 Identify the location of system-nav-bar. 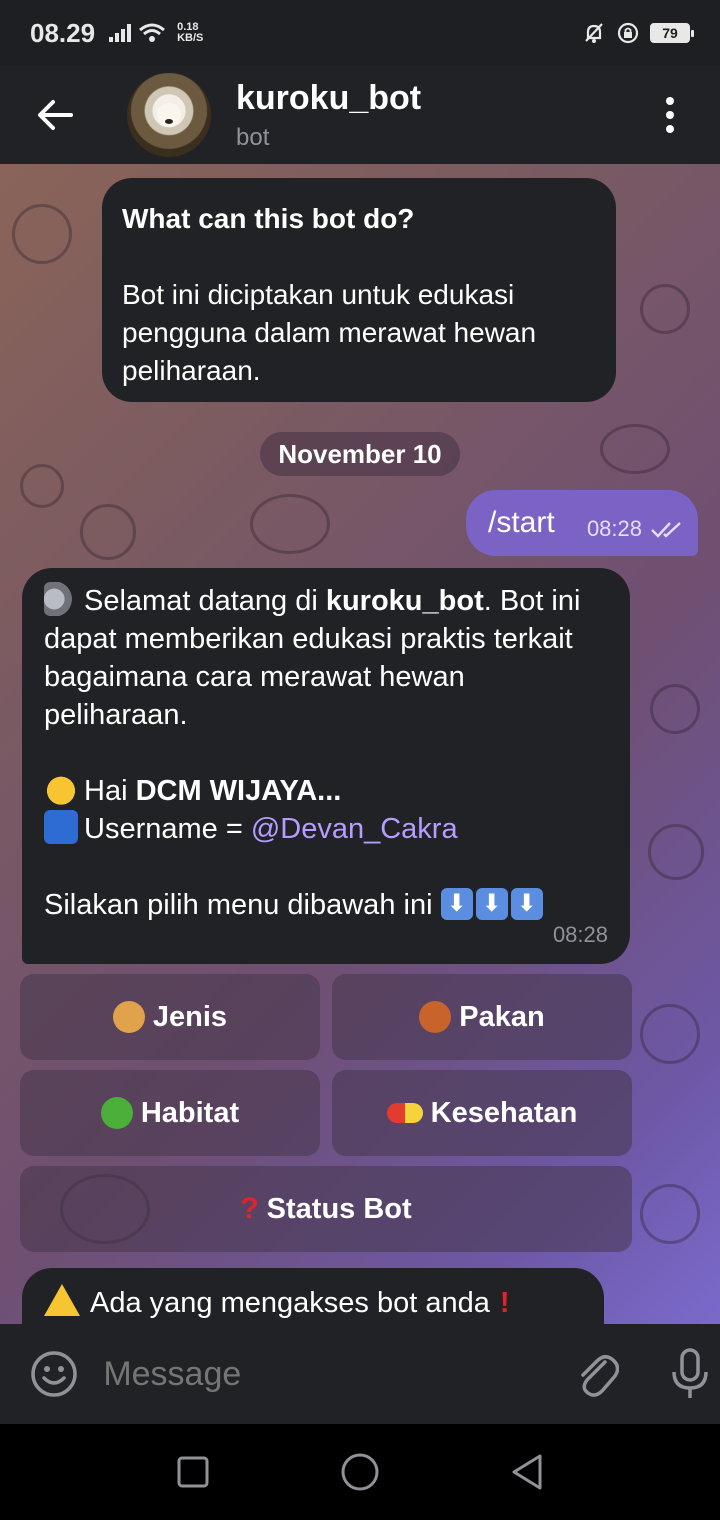
(360, 1472).